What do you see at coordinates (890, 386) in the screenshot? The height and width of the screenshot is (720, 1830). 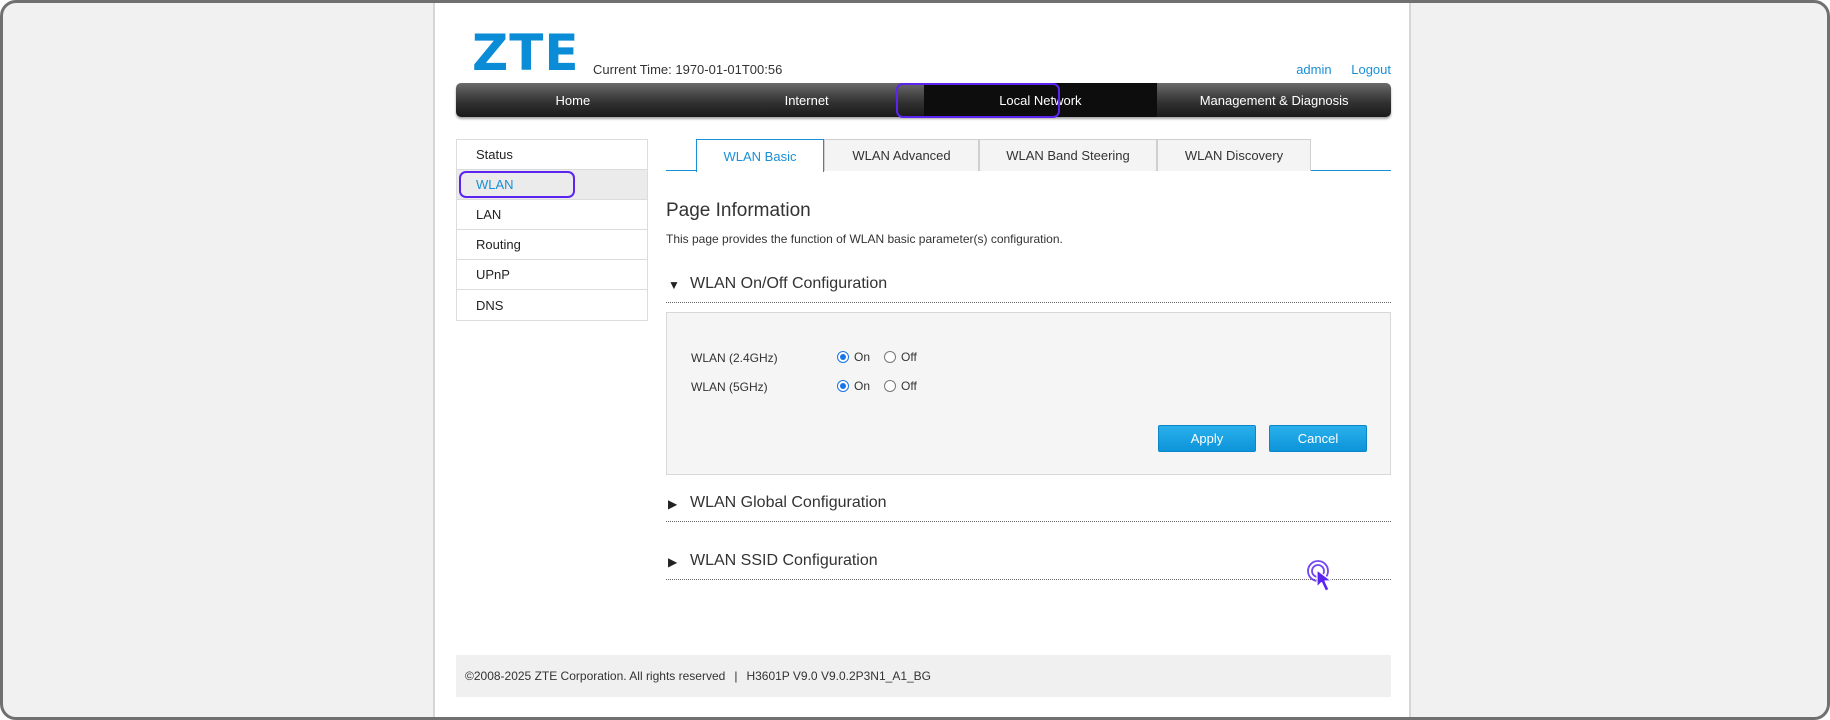 I see `wlan-5ghz-off-radio` at bounding box center [890, 386].